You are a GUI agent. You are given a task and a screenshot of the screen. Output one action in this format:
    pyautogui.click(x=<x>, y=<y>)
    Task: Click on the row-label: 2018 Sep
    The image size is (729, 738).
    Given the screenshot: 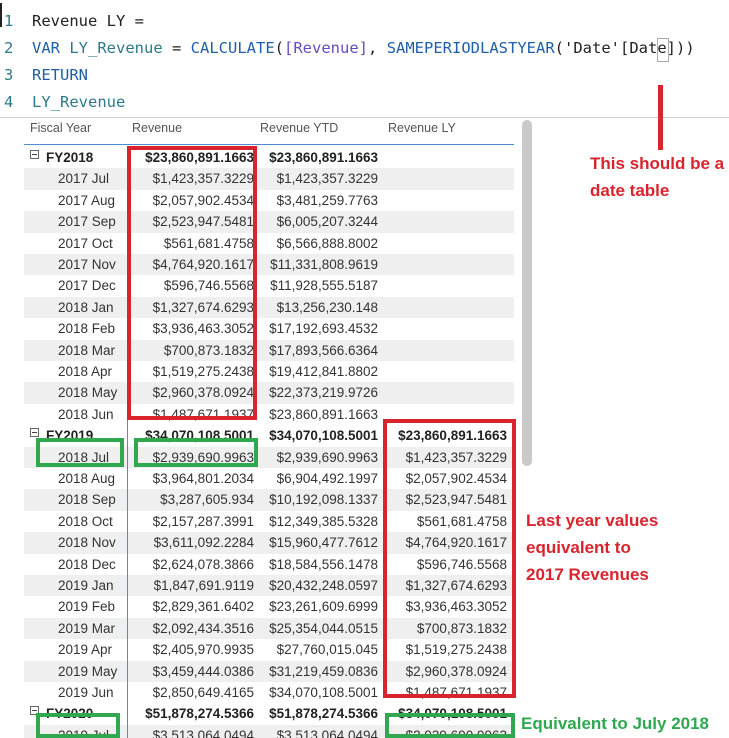 What is the action you would take?
    pyautogui.click(x=87, y=500)
    